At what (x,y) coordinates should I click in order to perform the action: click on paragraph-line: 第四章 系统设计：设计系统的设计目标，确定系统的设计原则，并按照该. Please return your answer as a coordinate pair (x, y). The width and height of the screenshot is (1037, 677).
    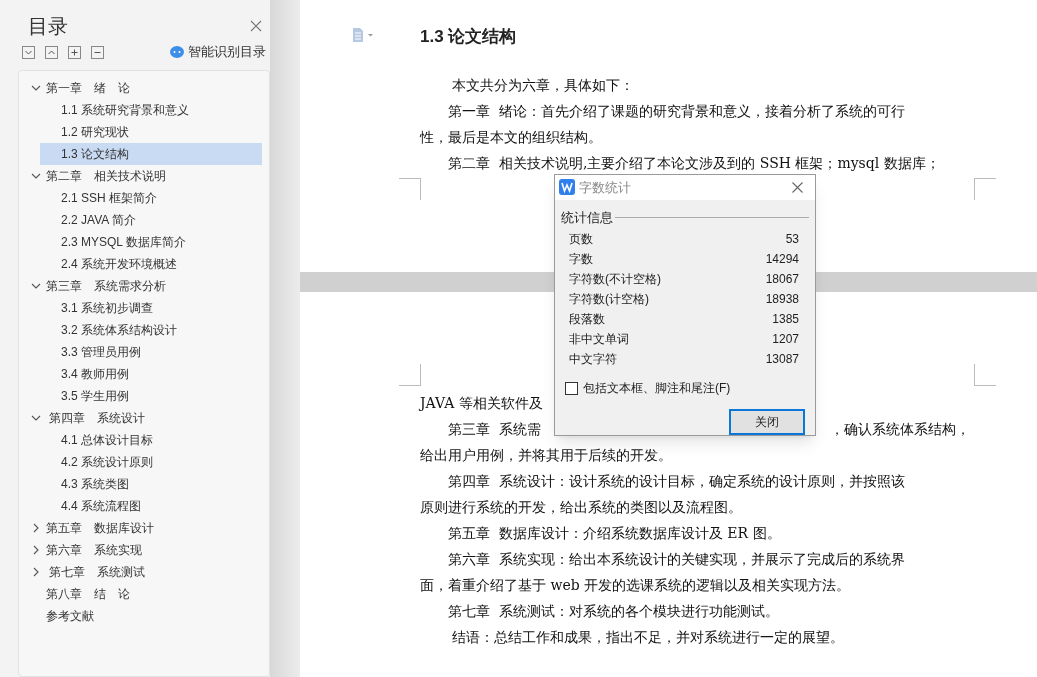
    Looking at the image, I should click on (676, 481).